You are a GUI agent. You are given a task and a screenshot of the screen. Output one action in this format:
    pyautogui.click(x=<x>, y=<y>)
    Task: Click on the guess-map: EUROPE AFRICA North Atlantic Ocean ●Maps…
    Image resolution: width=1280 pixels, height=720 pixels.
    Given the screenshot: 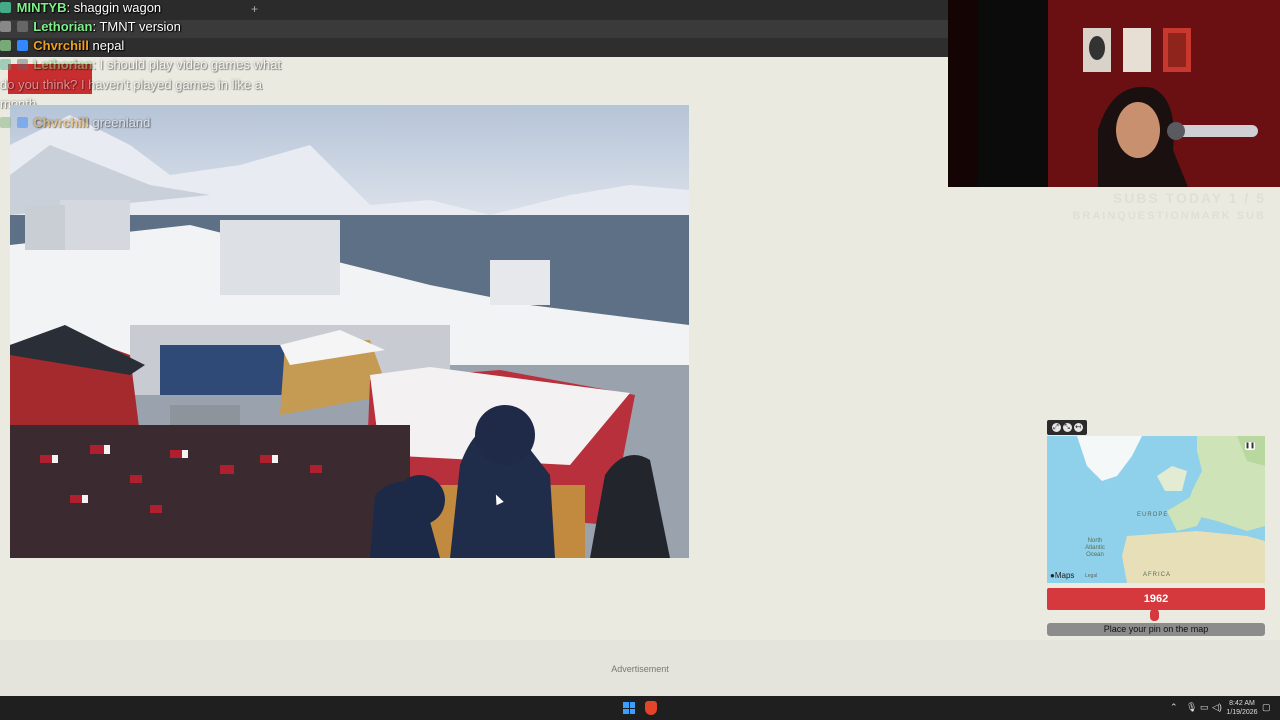 What is the action you would take?
    pyautogui.click(x=1156, y=509)
    